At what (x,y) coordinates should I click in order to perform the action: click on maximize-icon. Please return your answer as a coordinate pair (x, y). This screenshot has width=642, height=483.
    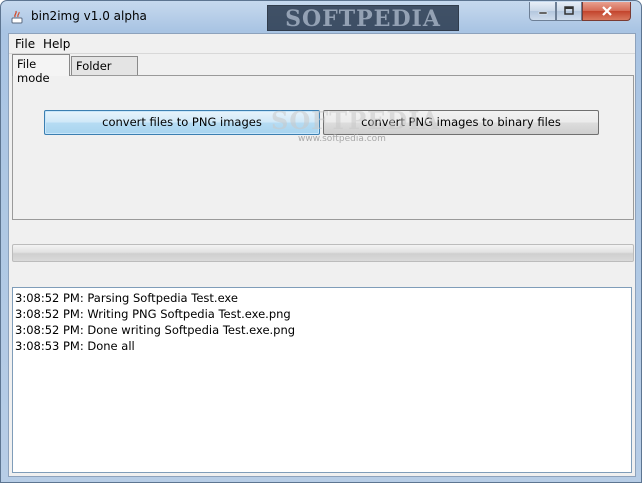
    Looking at the image, I should click on (569, 10).